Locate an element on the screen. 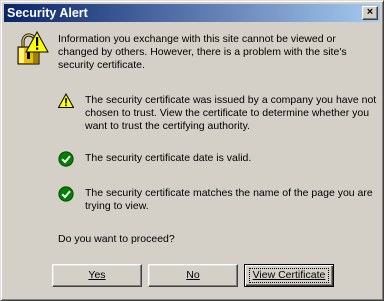 This screenshot has height=301, width=384. view-certificate-button: View Certificate is located at coordinates (289, 275).